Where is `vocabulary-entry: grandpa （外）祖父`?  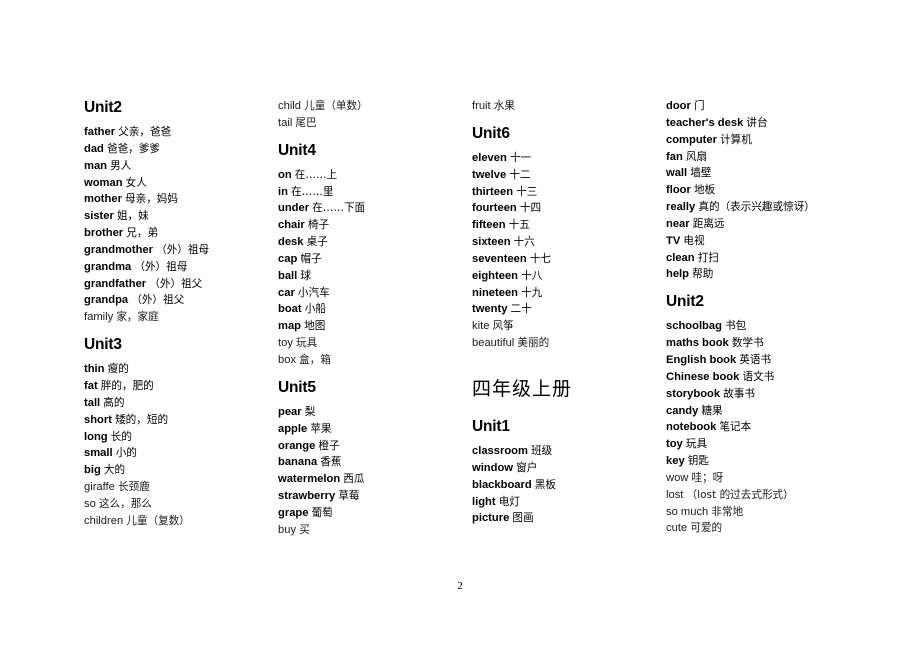 vocabulary-entry: grandpa （外）祖父 is located at coordinates (181, 300).